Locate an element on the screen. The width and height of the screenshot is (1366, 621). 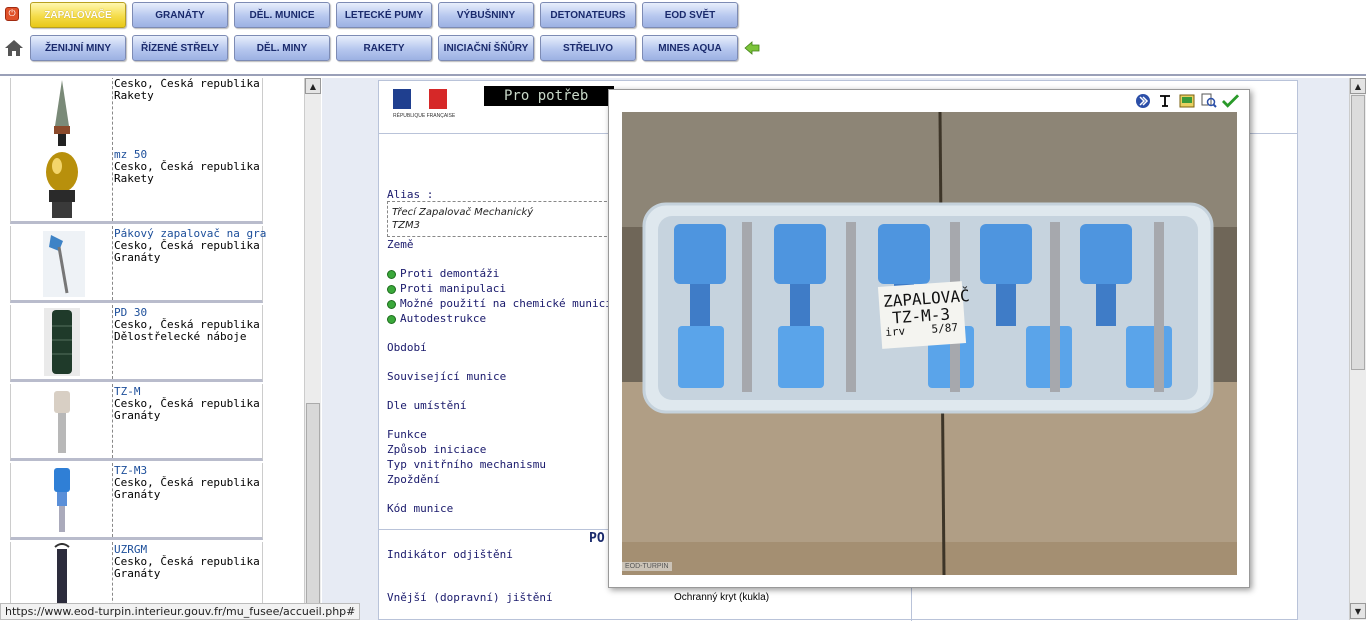
rocket-fuze-thumbnail is located at coordinates (62, 114).